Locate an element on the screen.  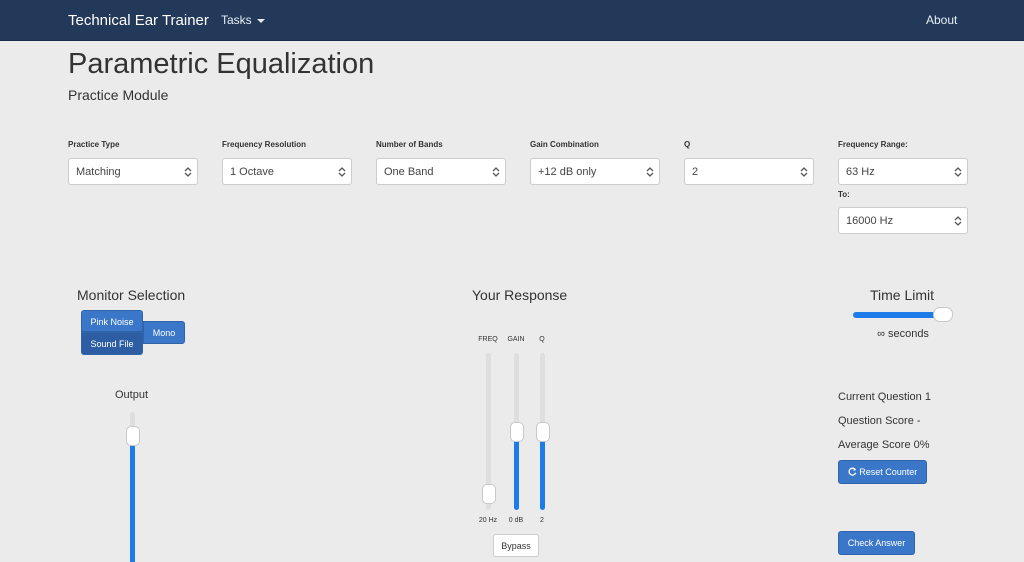
practice-type-label: Practice Type is located at coordinates (94, 144).